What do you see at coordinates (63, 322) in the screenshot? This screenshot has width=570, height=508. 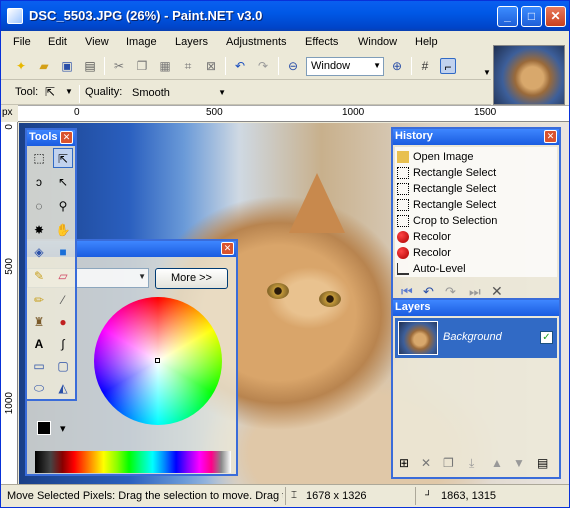 I see `recolor-icon: ●` at bounding box center [63, 322].